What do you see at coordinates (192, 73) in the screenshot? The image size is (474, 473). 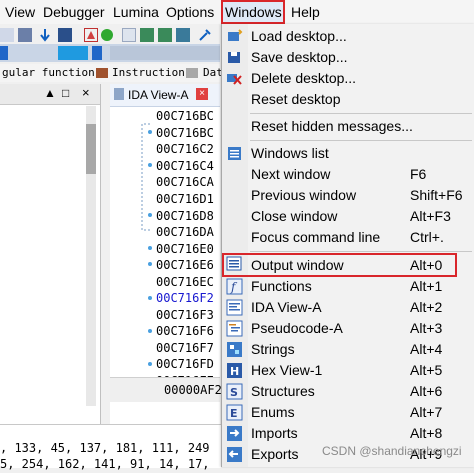 I see `instruction-swatch` at bounding box center [192, 73].